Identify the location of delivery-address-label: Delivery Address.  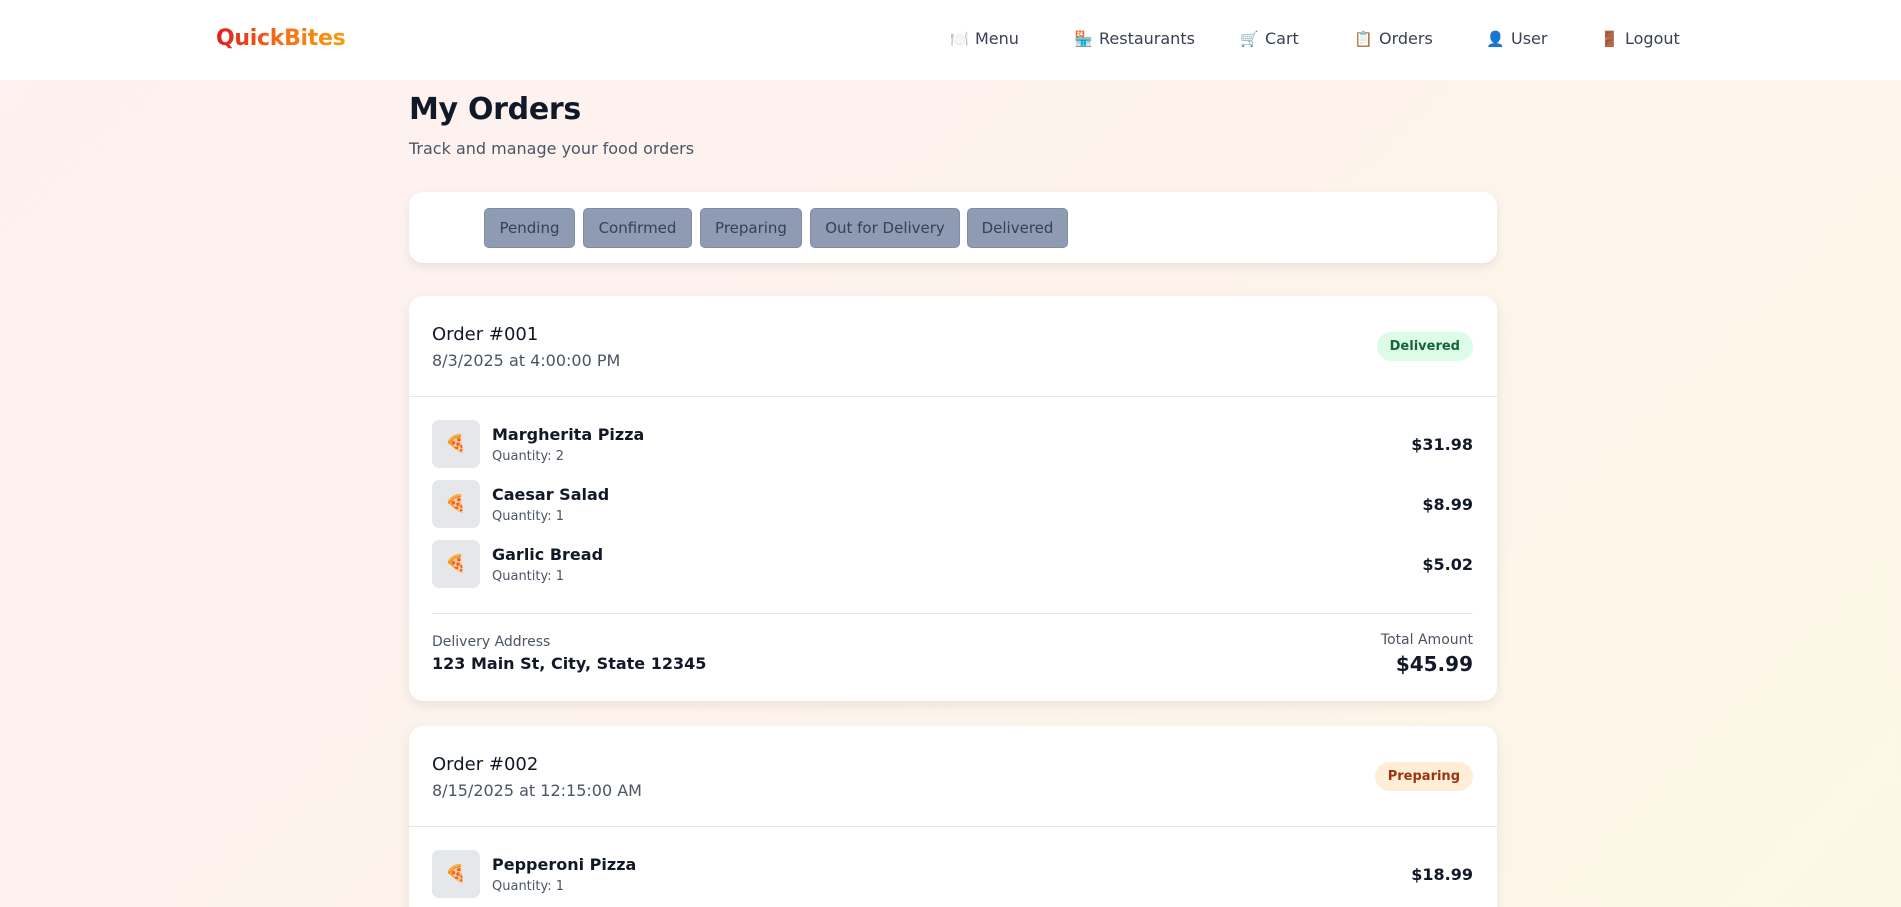
(491, 642).